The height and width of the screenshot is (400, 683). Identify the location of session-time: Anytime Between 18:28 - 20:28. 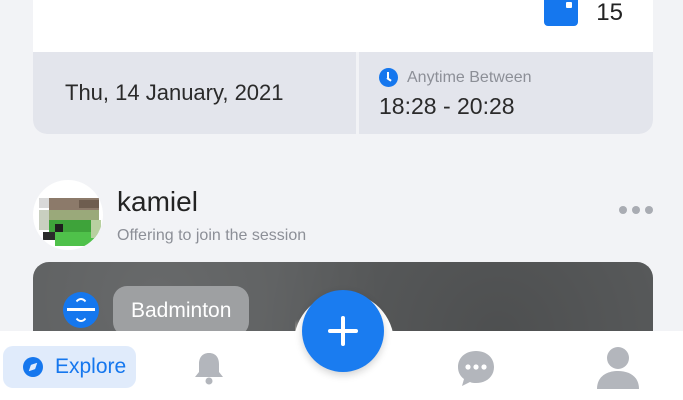
(506, 93).